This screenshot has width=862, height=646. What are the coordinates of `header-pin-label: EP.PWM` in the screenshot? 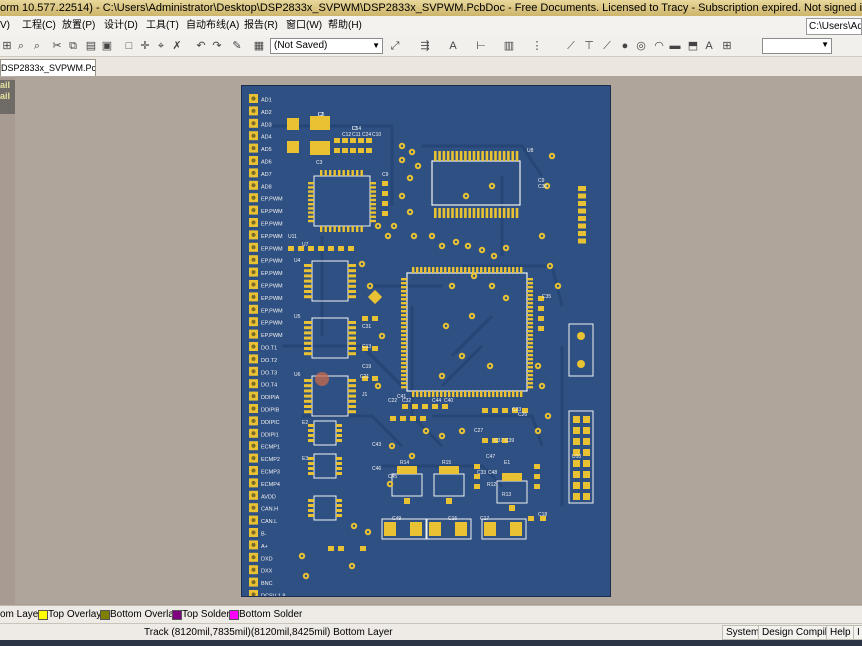 It's located at (272, 200).